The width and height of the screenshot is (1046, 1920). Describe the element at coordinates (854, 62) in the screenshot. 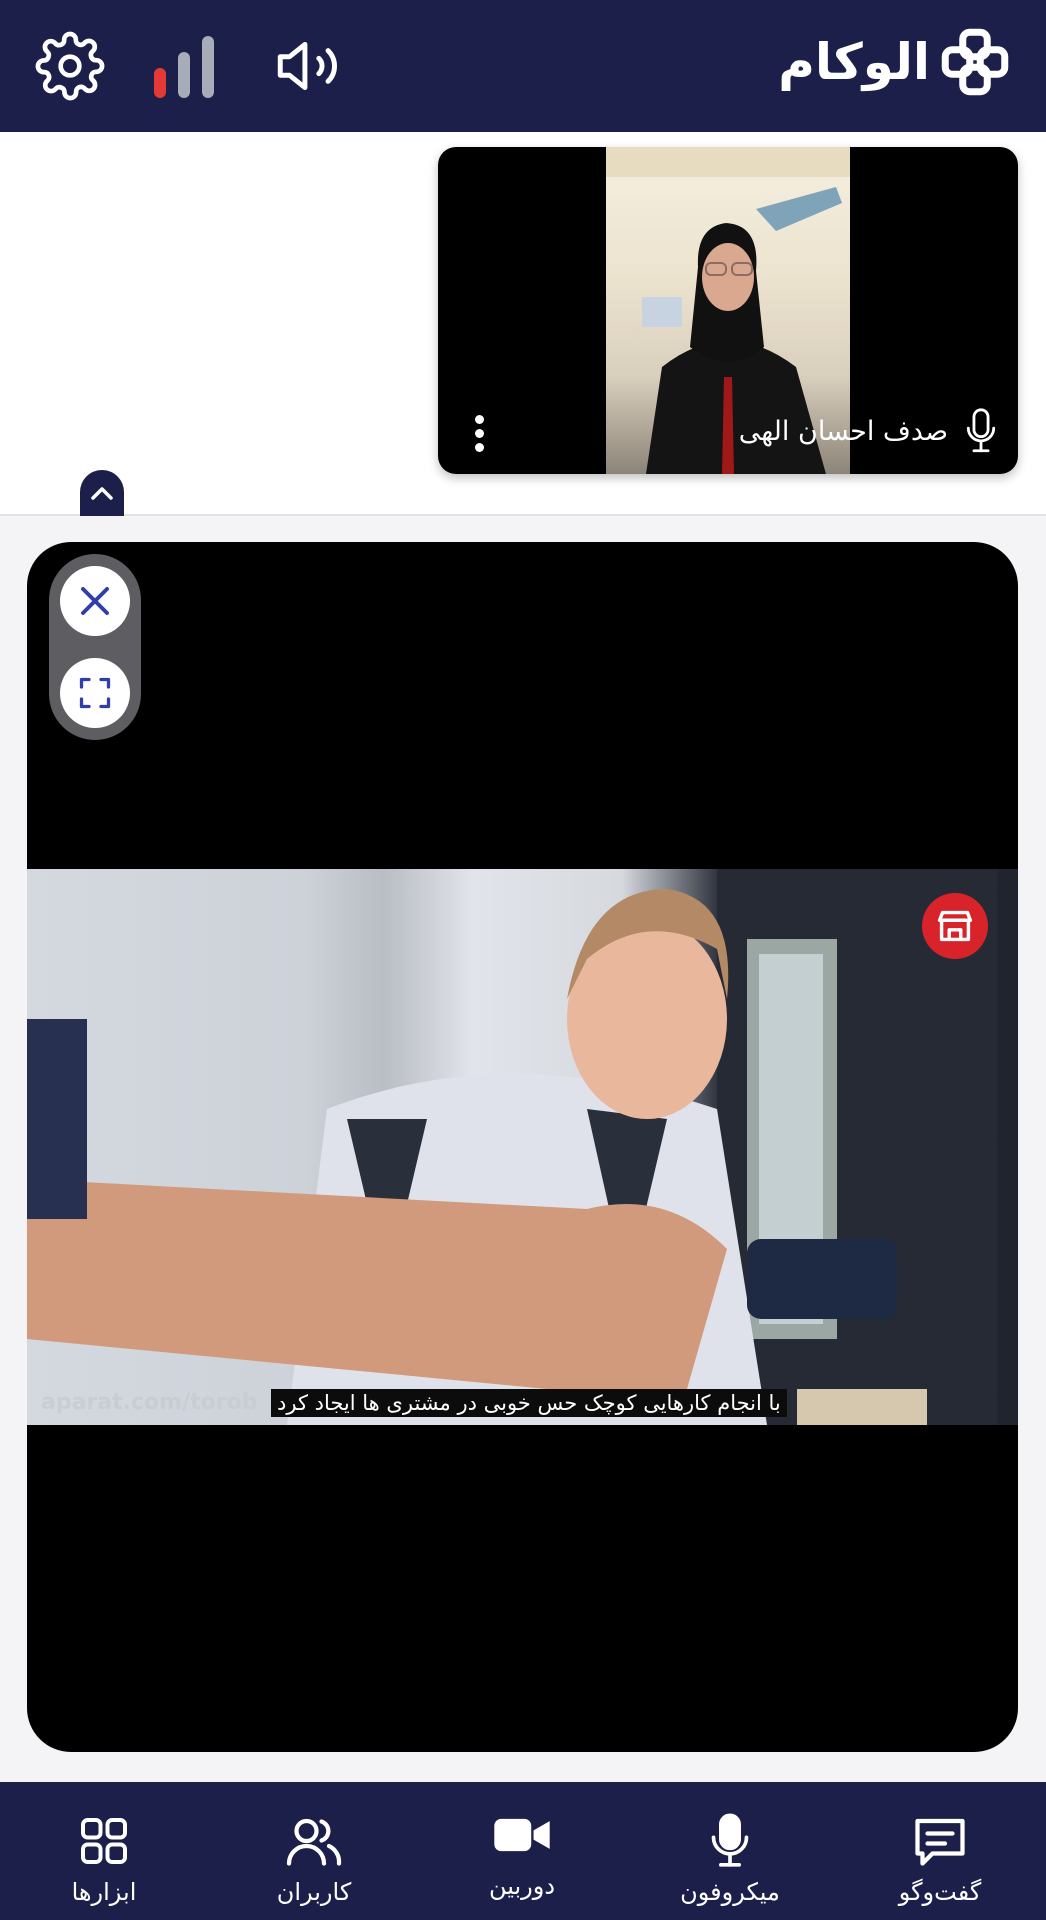

I see `logo-text: الوکام` at that location.